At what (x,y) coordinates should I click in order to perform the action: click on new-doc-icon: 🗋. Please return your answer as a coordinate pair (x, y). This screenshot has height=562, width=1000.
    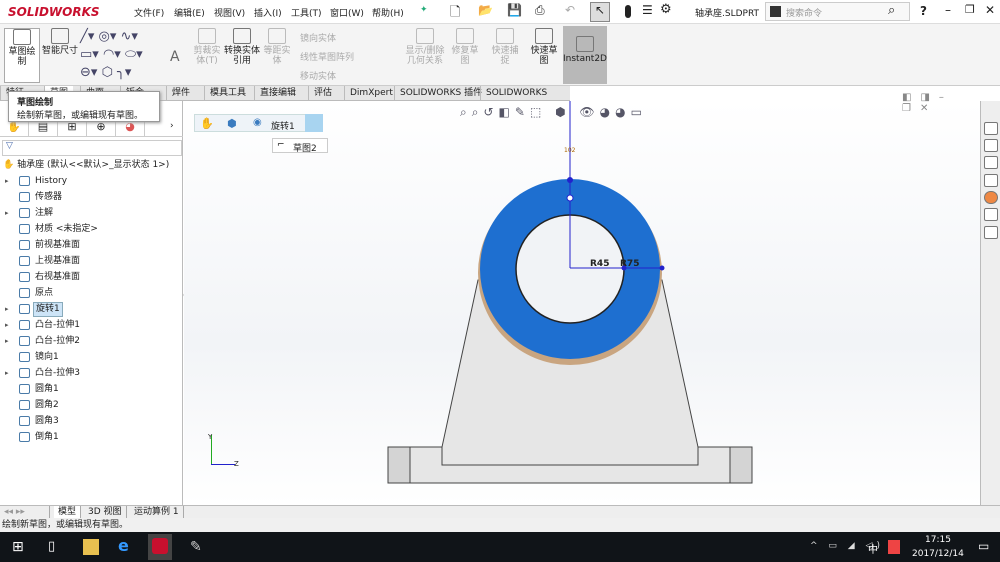
    Looking at the image, I should click on (455, 14).